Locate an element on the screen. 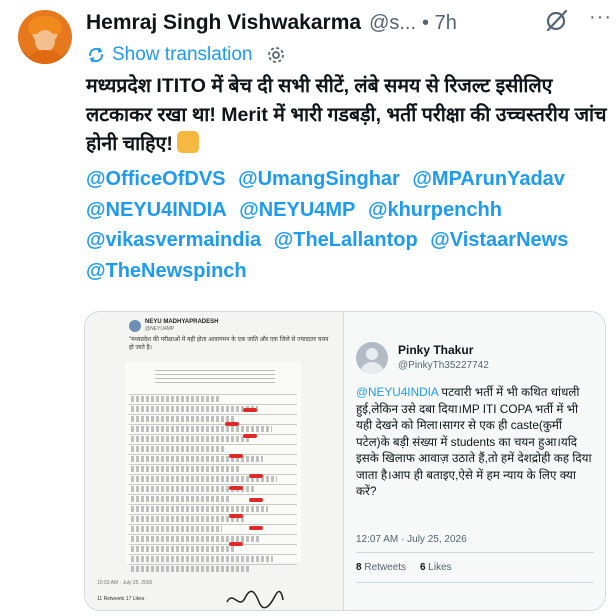 The height and width of the screenshot is (616, 616). quoted-mention: @NEYU4INDIA is located at coordinates (397, 392).